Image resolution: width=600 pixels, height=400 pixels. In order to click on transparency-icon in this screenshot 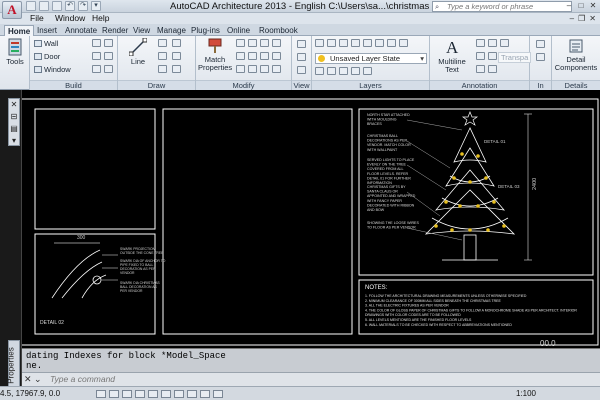, I will do `click(218, 394)`.